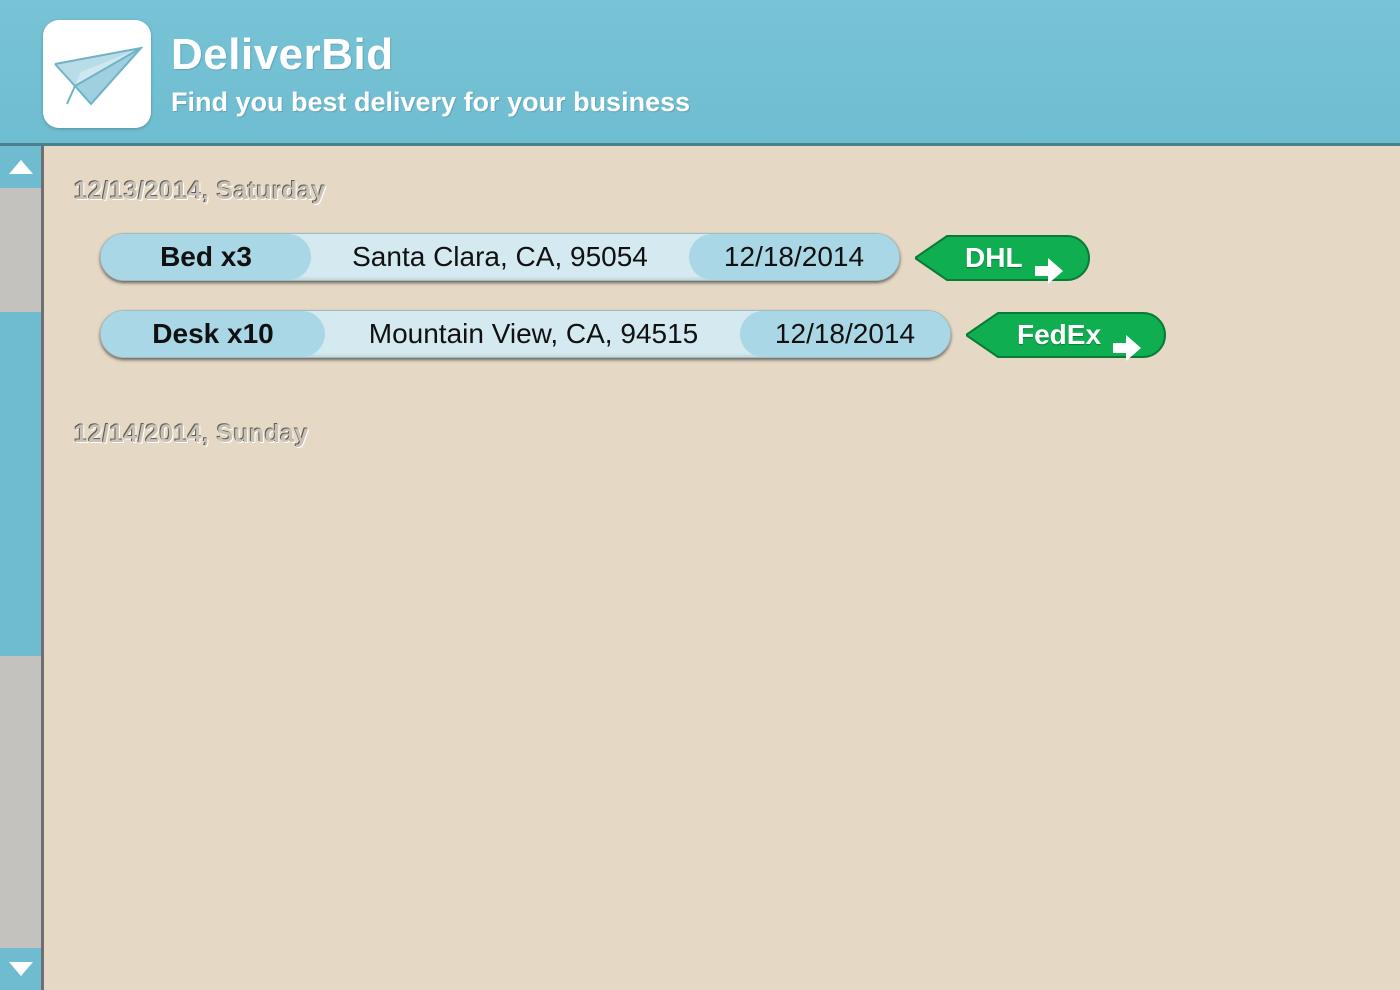 Image resolution: width=1400 pixels, height=990 pixels. I want to click on app-title: DeliverBid, so click(282, 54).